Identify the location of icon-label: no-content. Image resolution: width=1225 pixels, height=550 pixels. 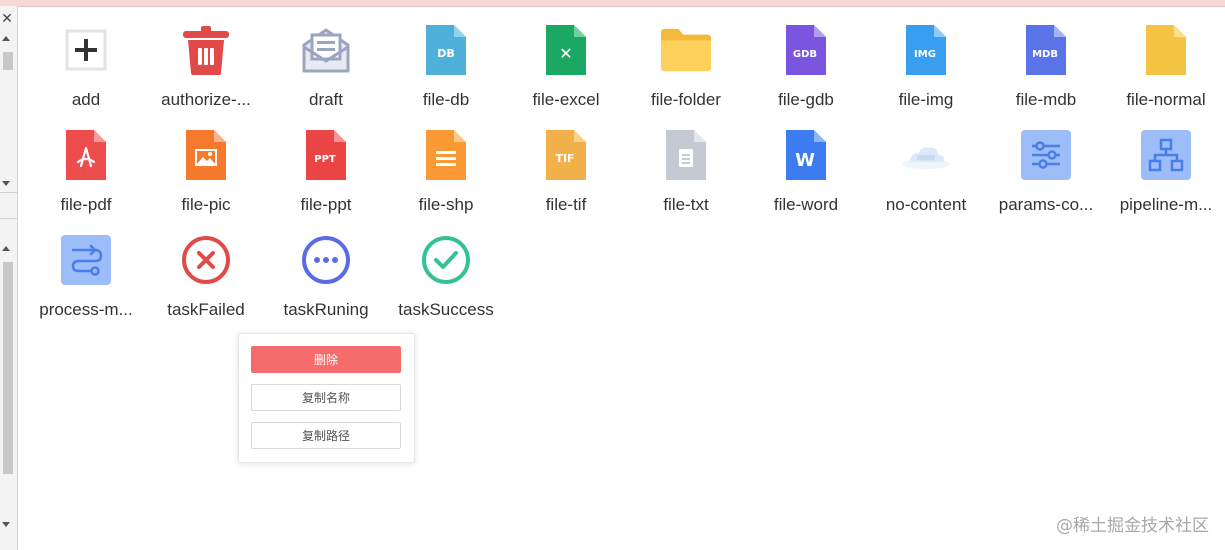
(926, 204).